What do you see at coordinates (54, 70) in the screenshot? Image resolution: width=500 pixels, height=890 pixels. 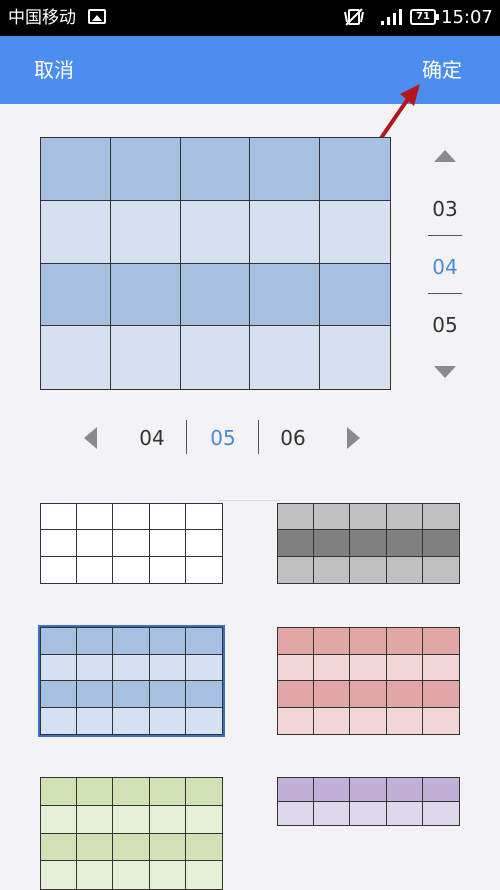 I see `cancel-button: 取消` at bounding box center [54, 70].